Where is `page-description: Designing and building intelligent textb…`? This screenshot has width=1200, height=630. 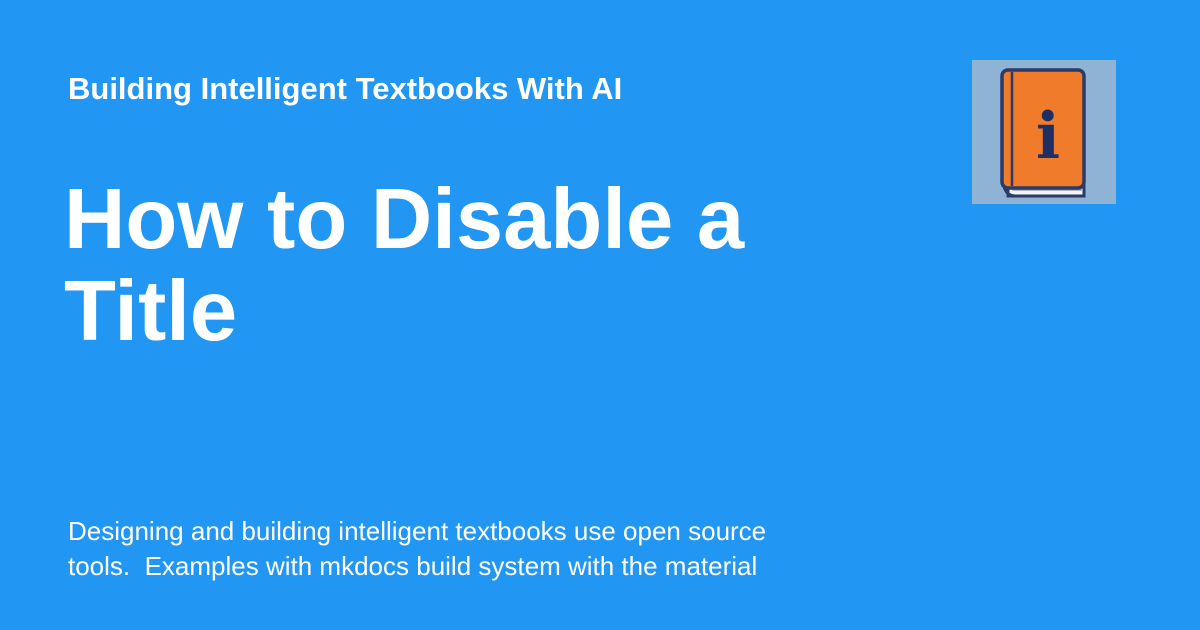 page-description: Designing and building intelligent textb… is located at coordinates (468, 549).